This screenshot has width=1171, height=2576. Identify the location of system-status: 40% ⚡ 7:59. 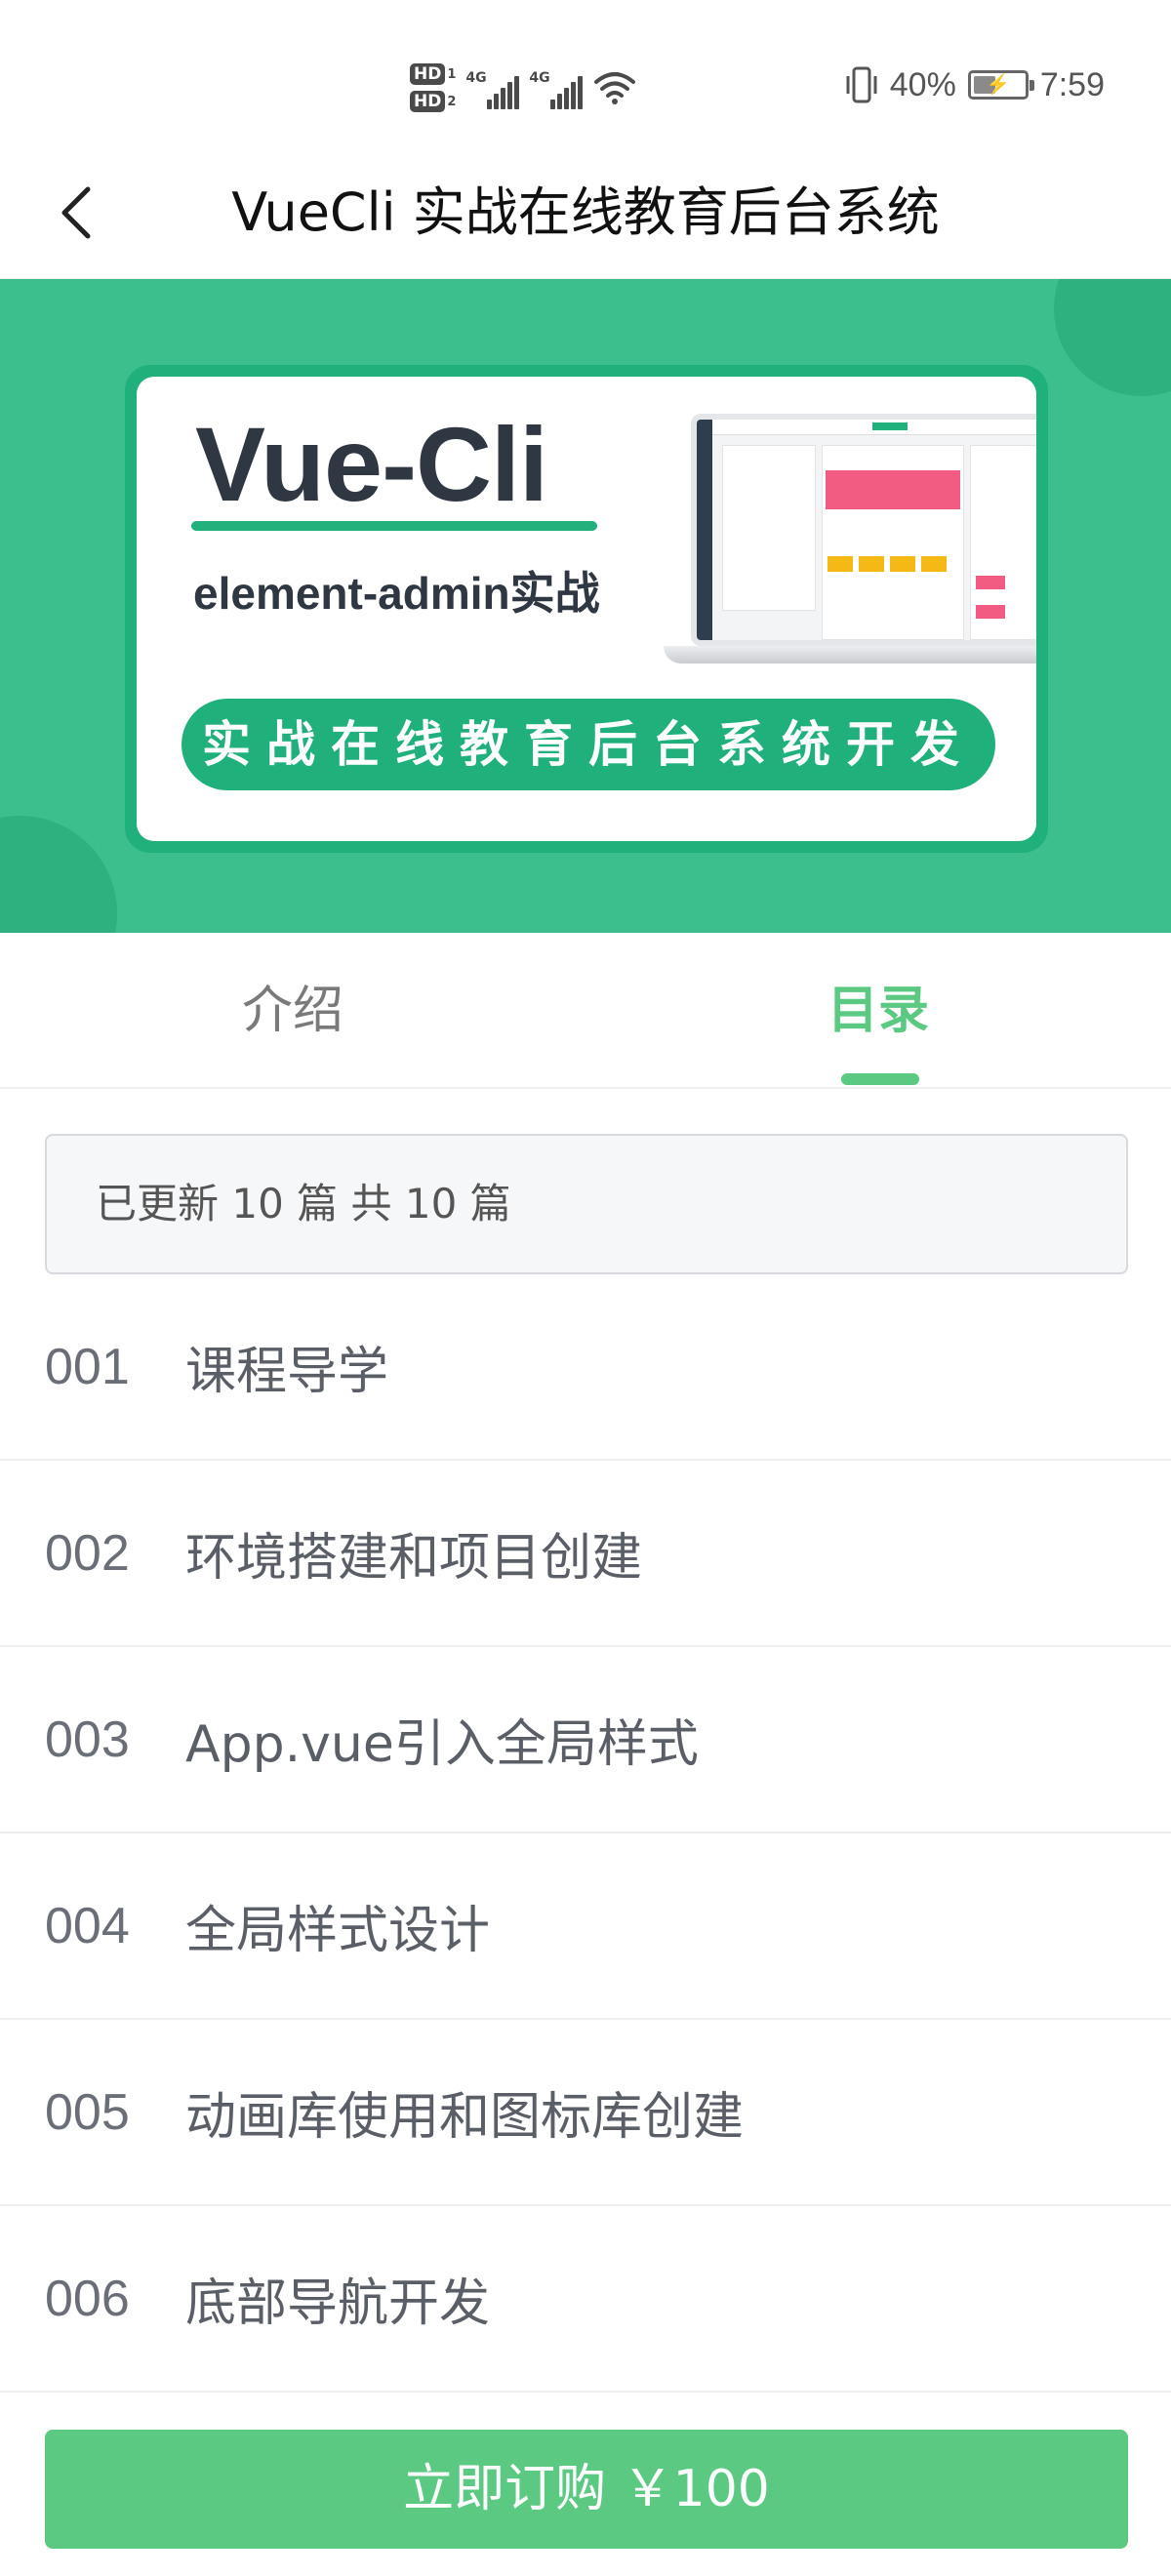
(975, 84).